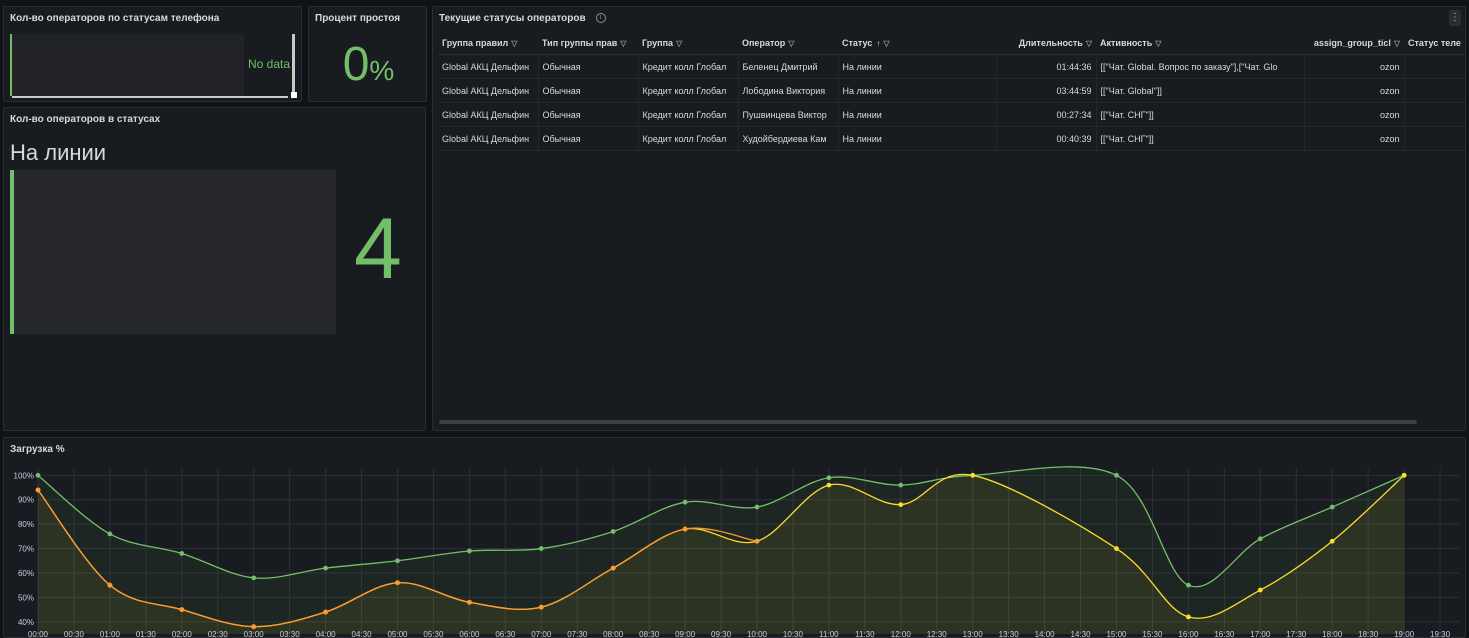  I want to click on cell-operator: Беленец Дмитрий, so click(788, 66).